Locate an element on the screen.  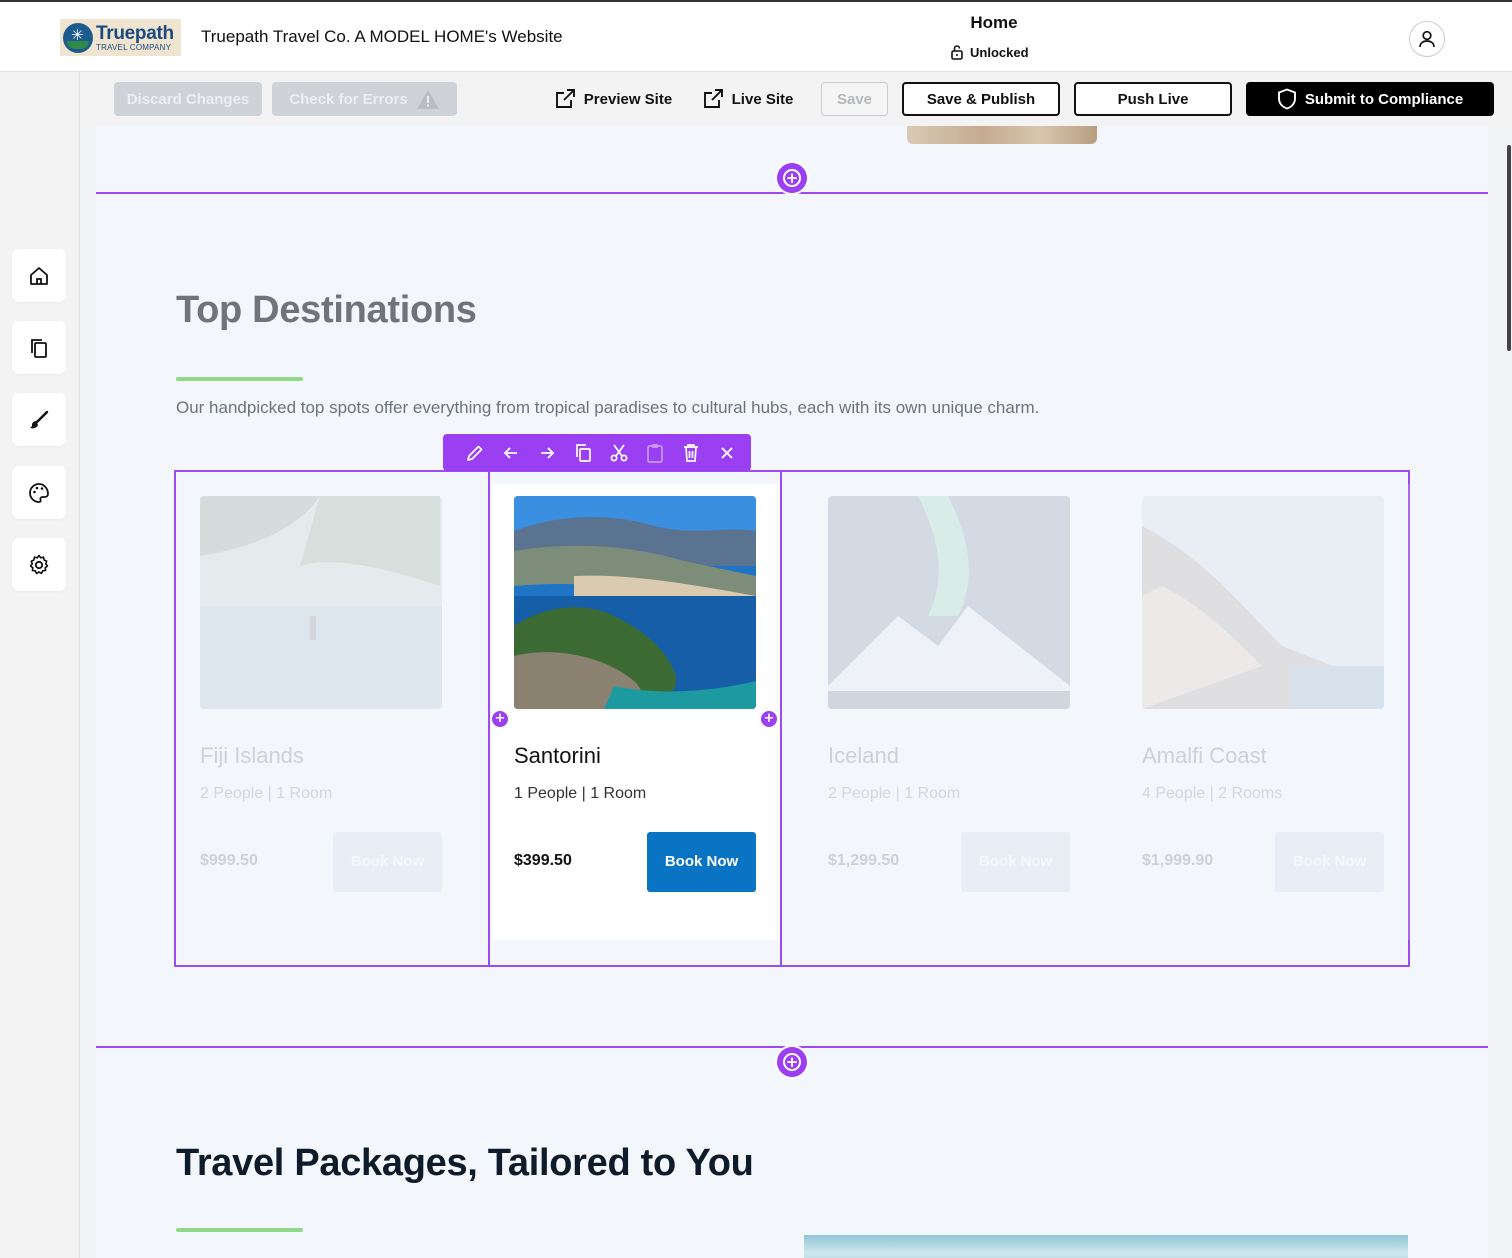
sidebar-item-design is located at coordinates (39, 419).